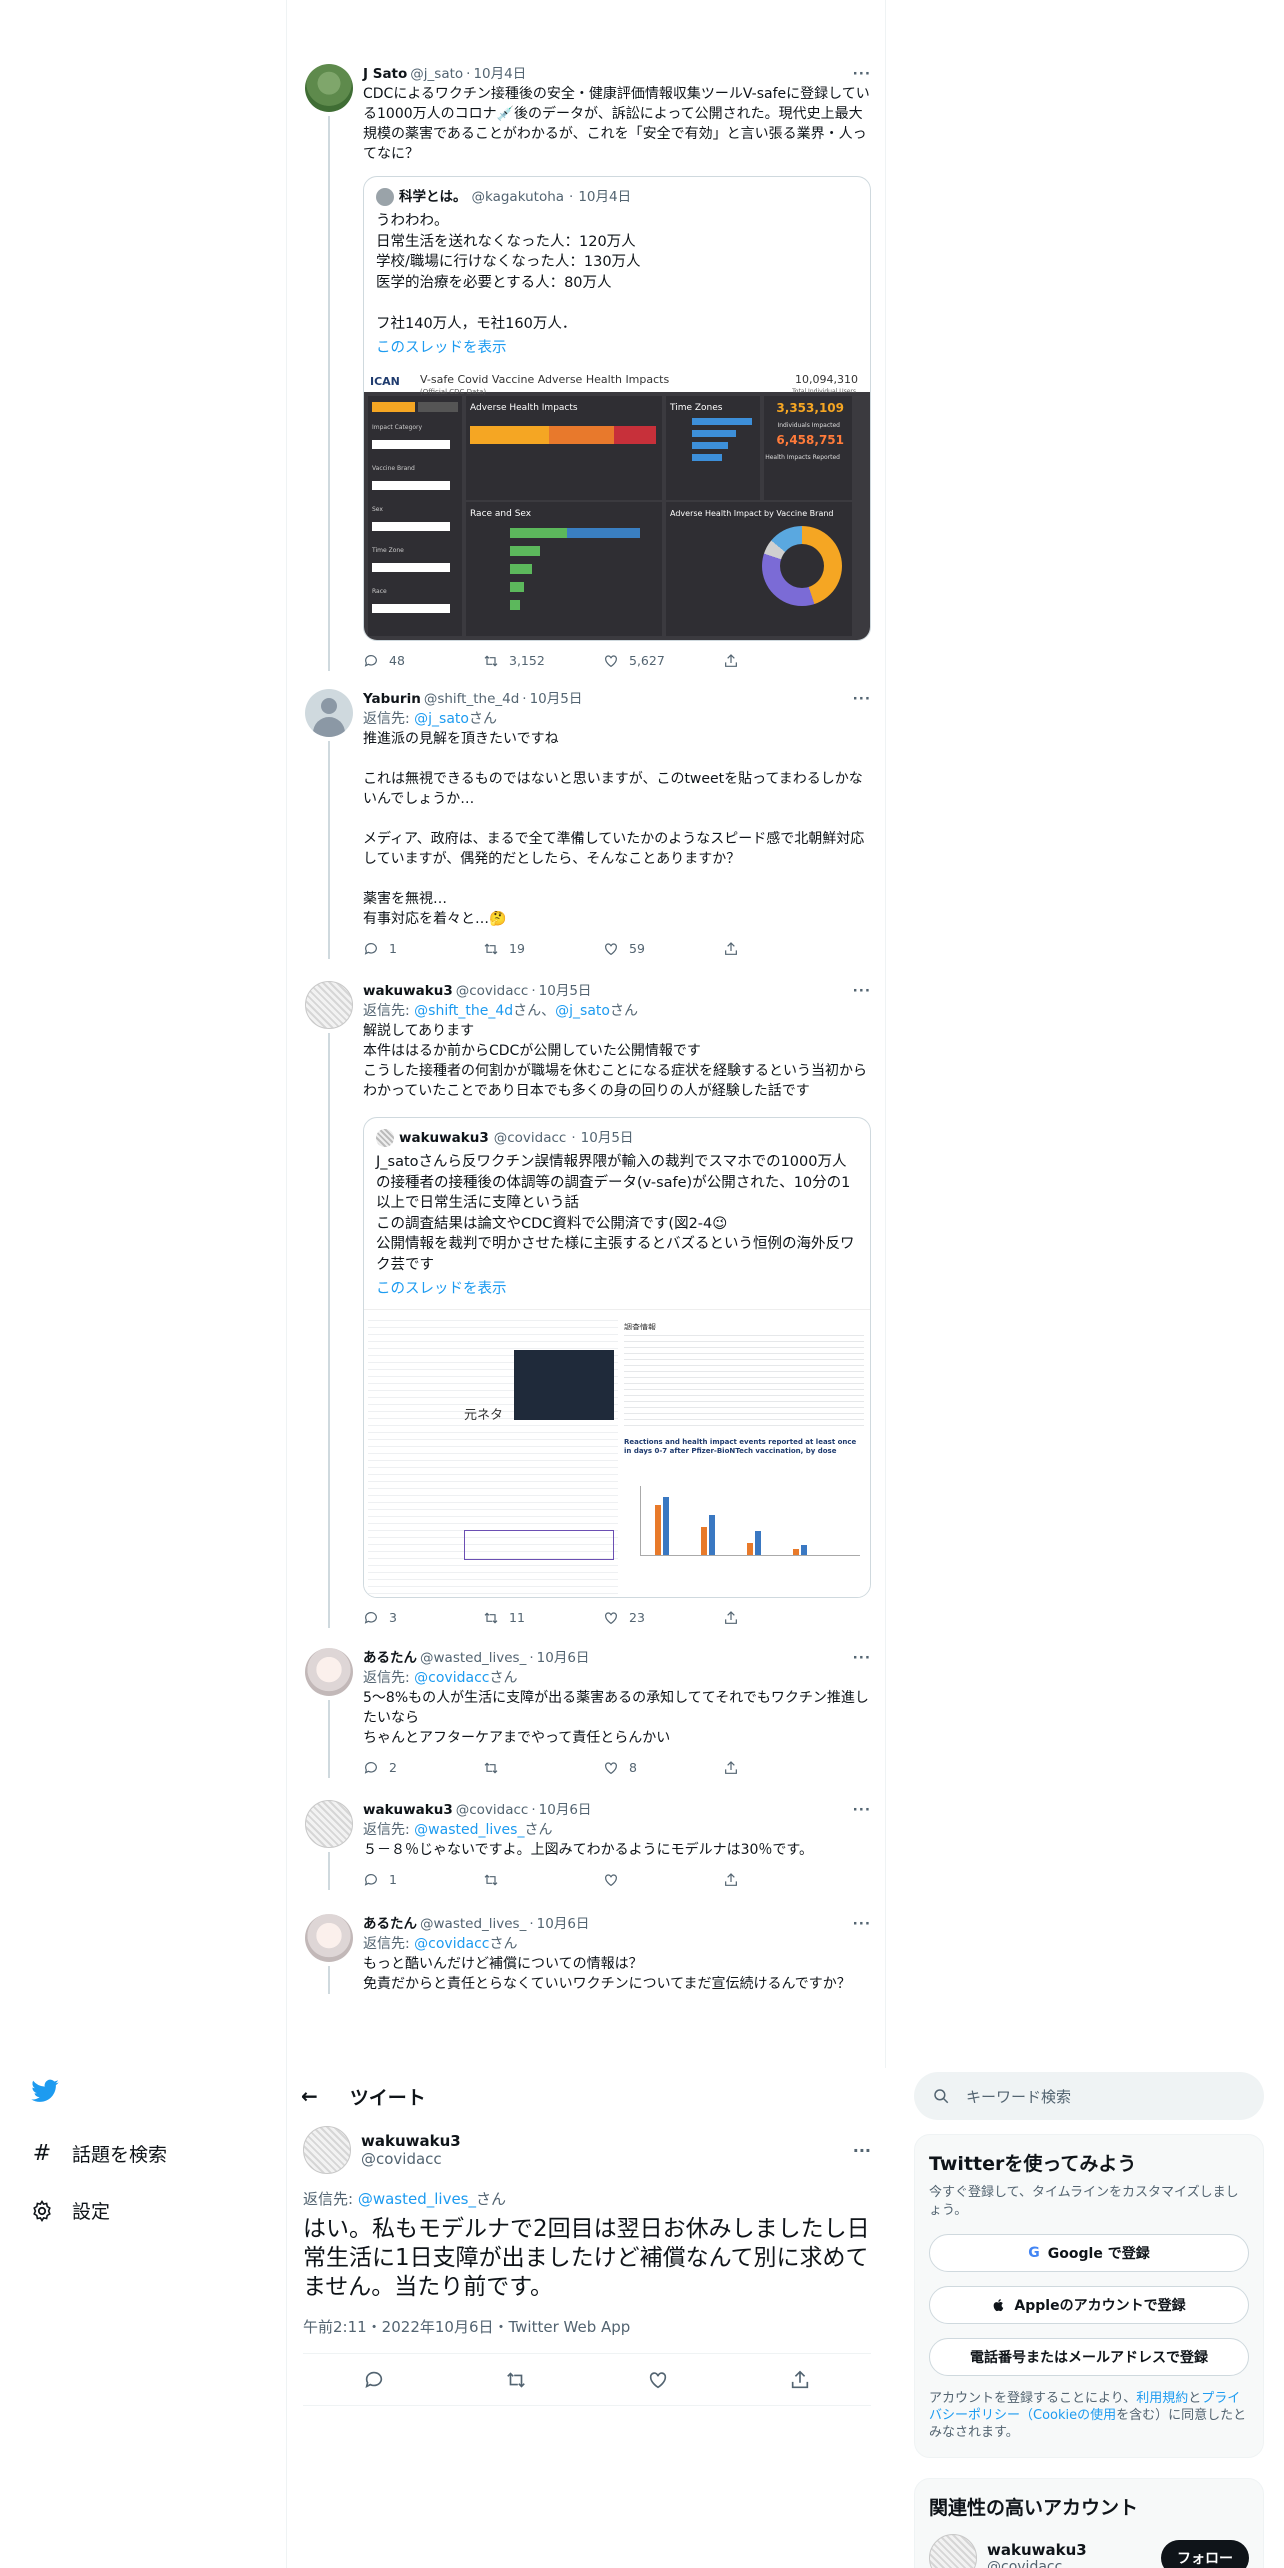  I want to click on phone-email-signup-button: 電話番号またはメールアドレスで登録, so click(1089, 2357).